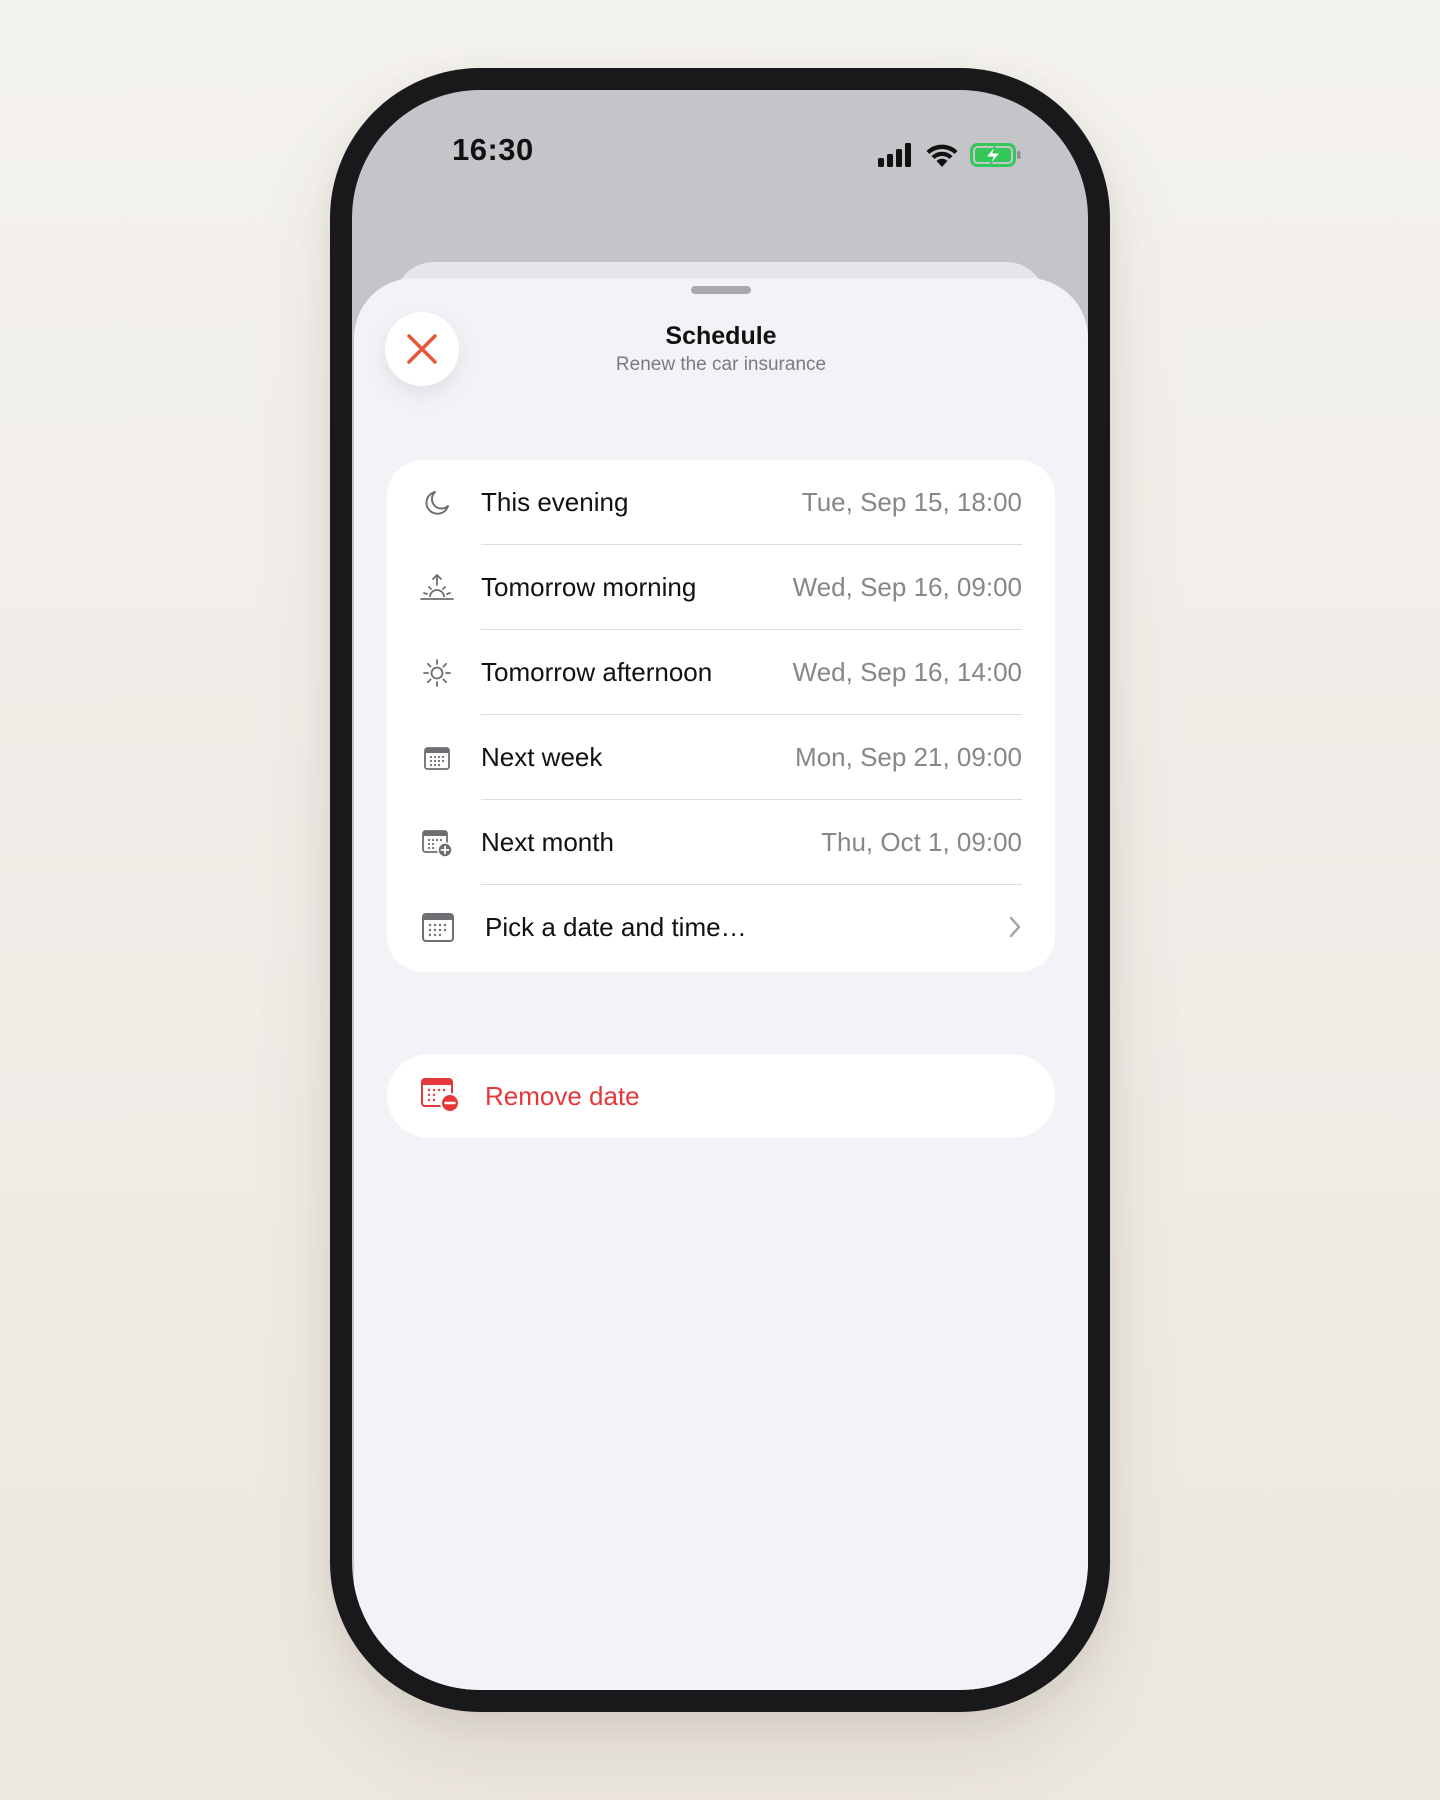 This screenshot has height=1800, width=1440. I want to click on option-tomorrow-afternoon: Tomorrow afternoon Wed, Sep 16, 14:00, so click(721, 672).